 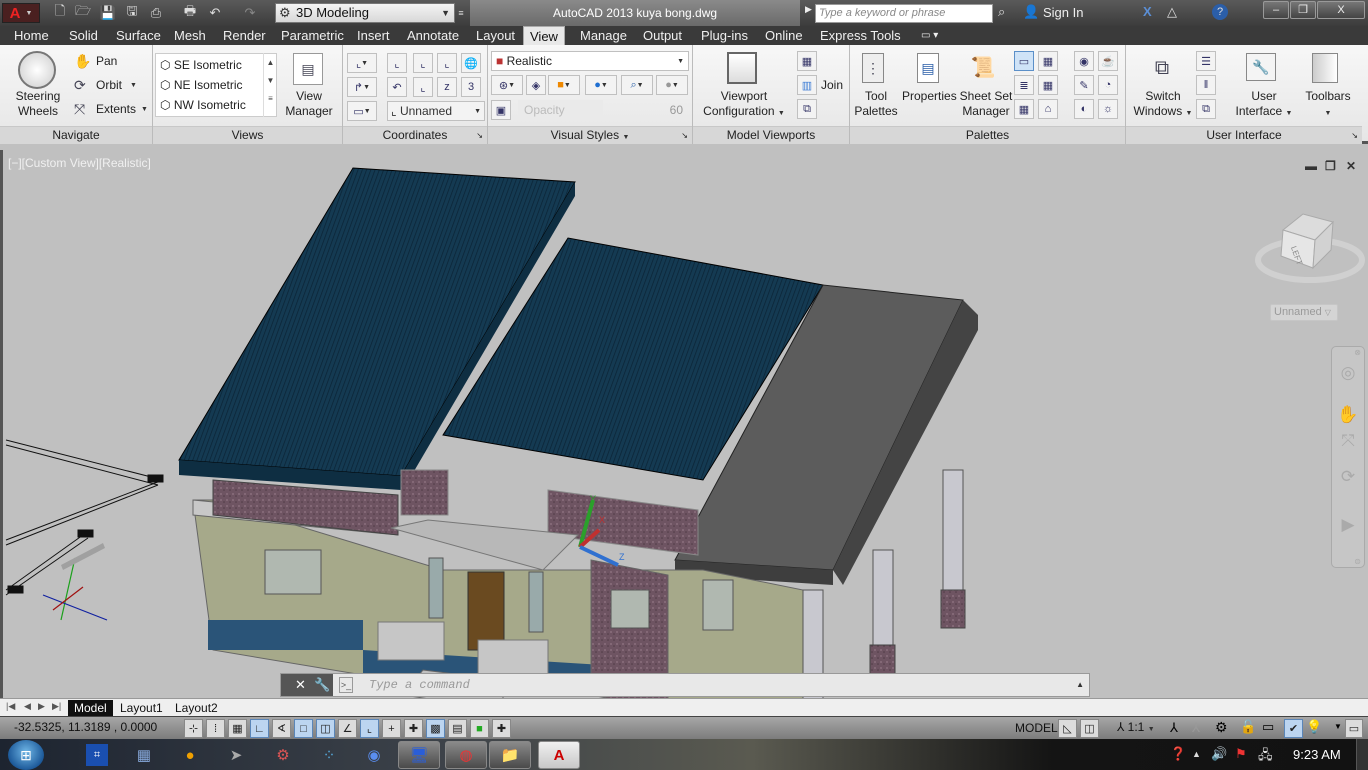 What do you see at coordinates (1206, 109) in the screenshot?
I see `cascade-button: ⧉` at bounding box center [1206, 109].